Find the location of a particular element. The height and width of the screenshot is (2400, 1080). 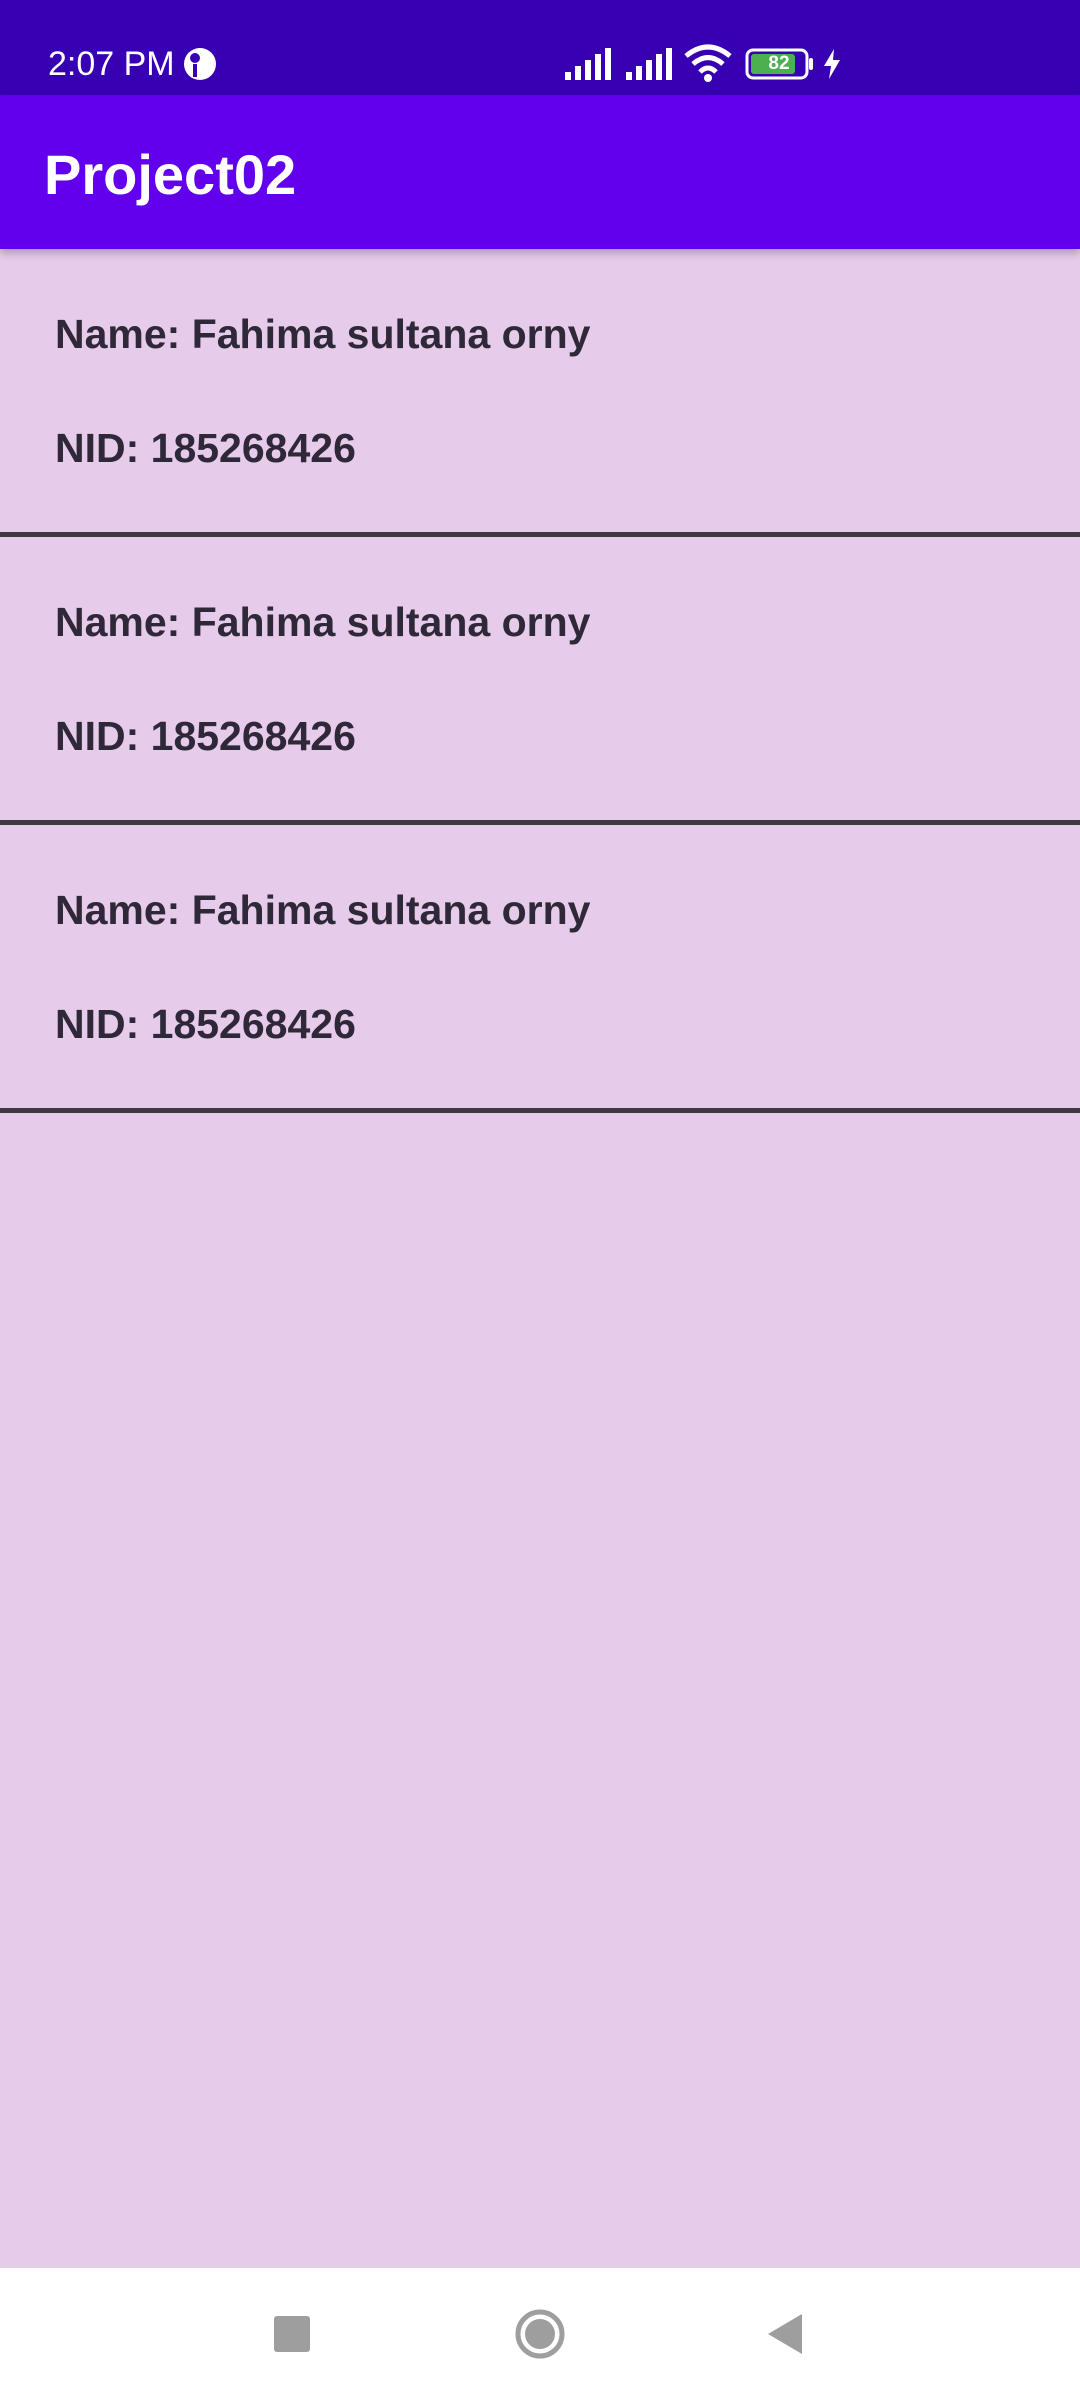

app-bar: Project02 is located at coordinates (540, 172).